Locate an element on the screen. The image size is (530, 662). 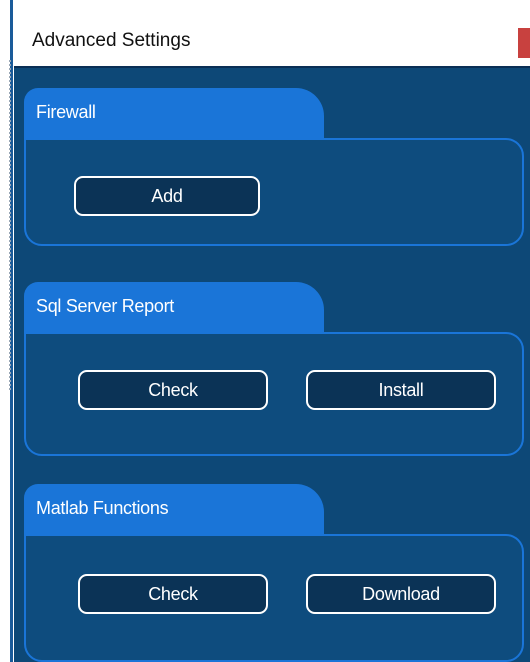
group-tab-firewall: Firewall is located at coordinates (174, 114).